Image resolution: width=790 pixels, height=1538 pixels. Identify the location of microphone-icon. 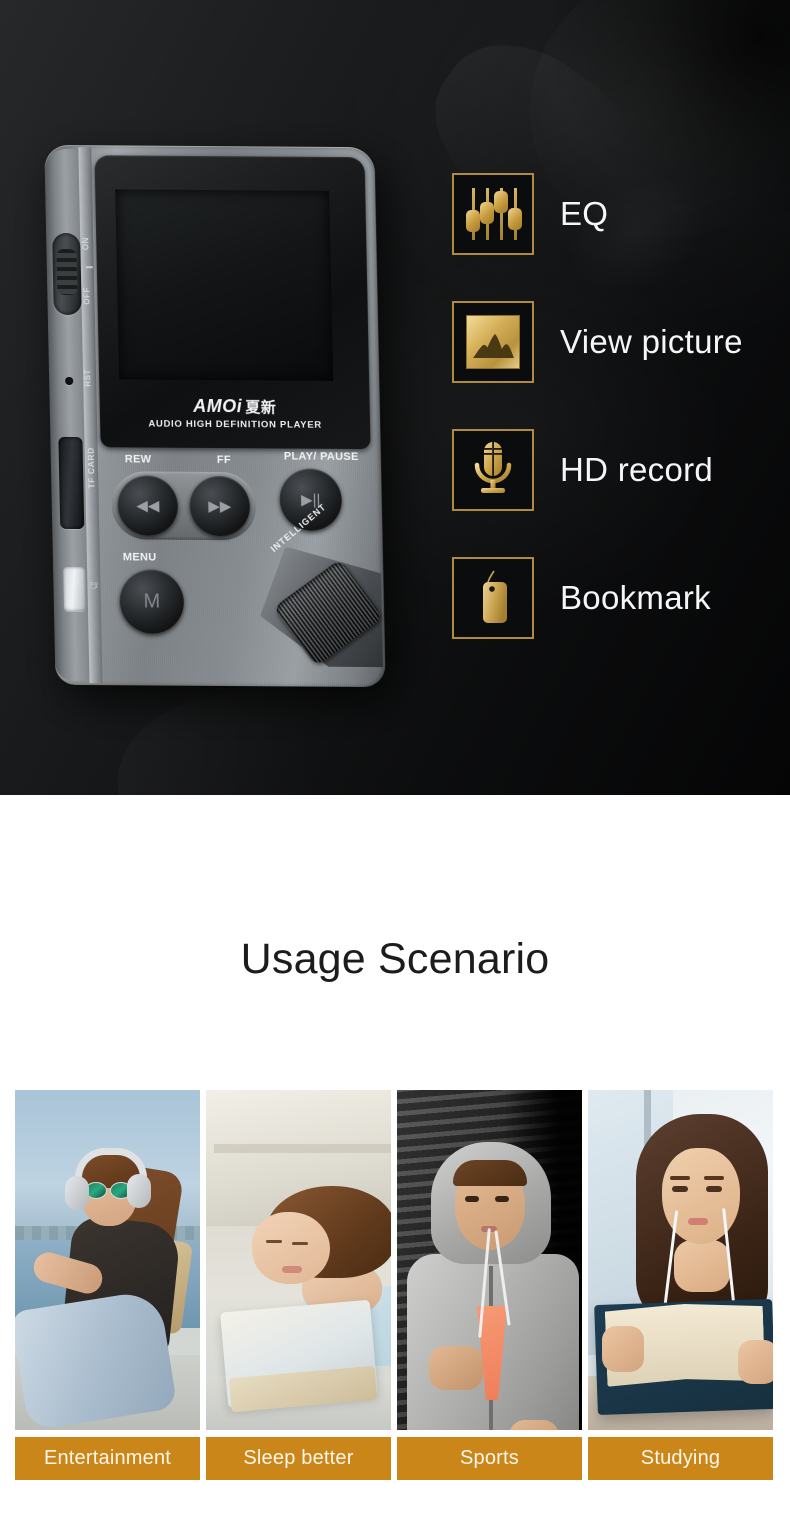
(493, 470).